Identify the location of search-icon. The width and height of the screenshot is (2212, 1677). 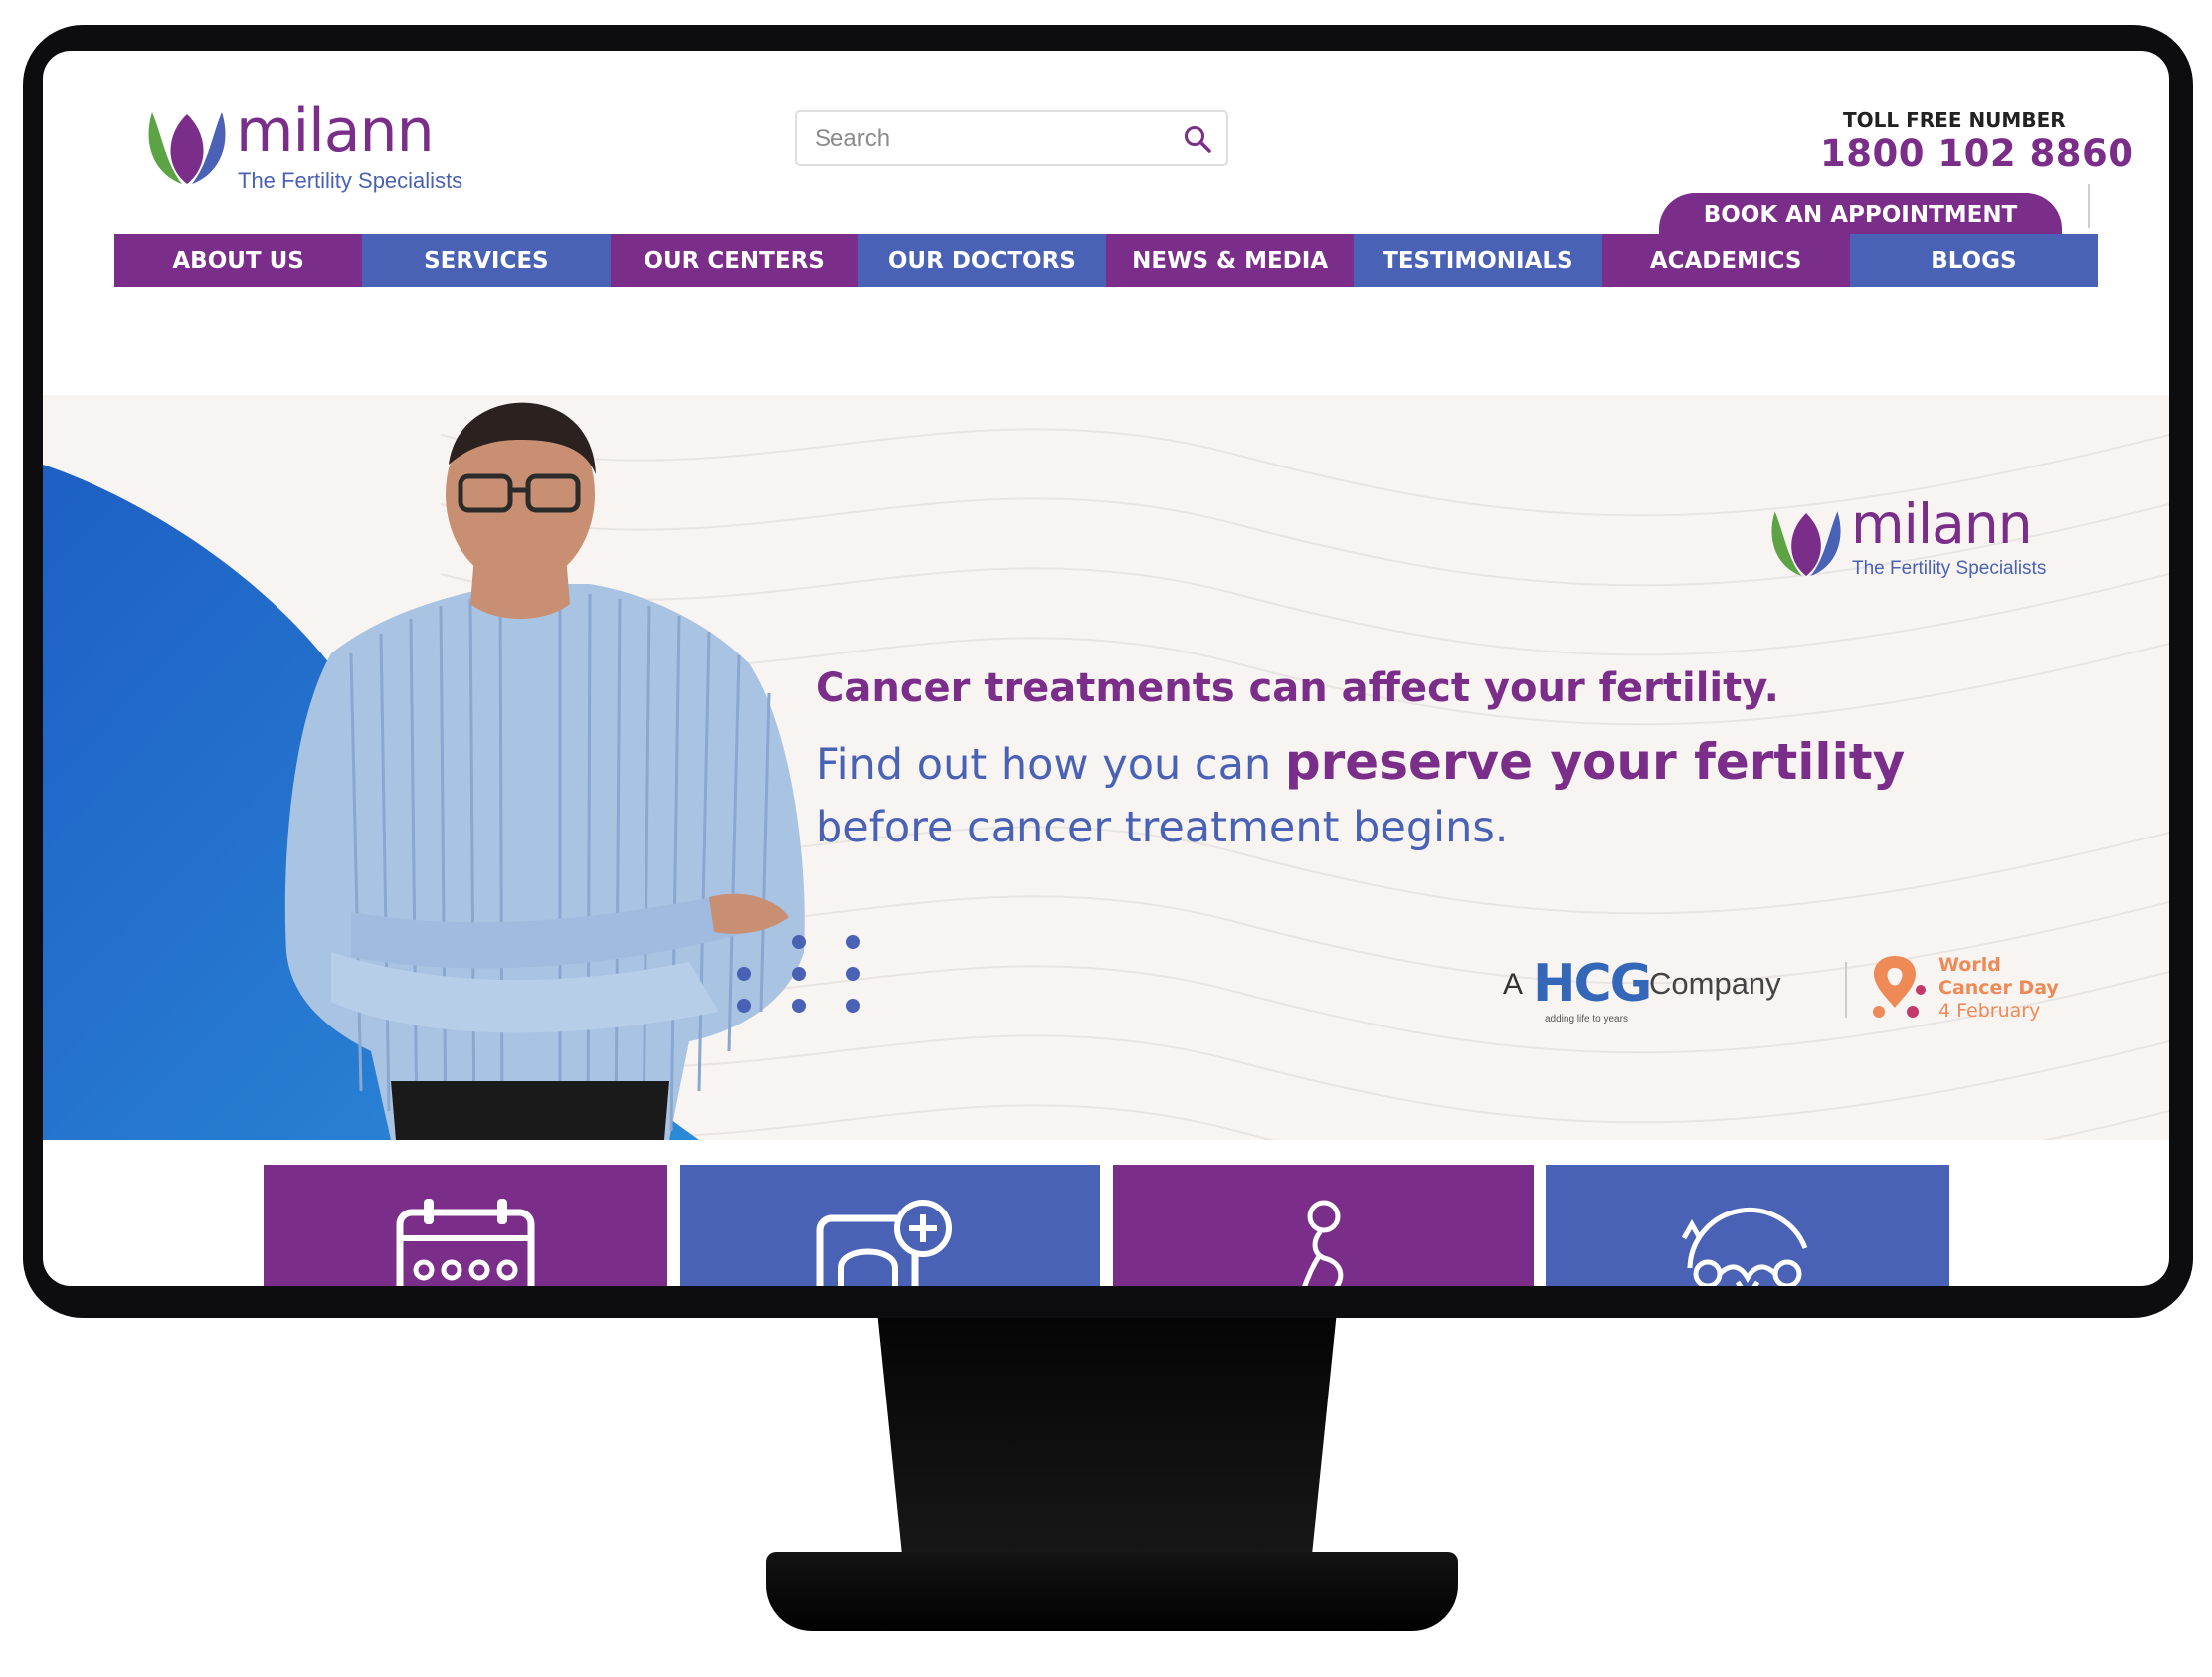
(1197, 139).